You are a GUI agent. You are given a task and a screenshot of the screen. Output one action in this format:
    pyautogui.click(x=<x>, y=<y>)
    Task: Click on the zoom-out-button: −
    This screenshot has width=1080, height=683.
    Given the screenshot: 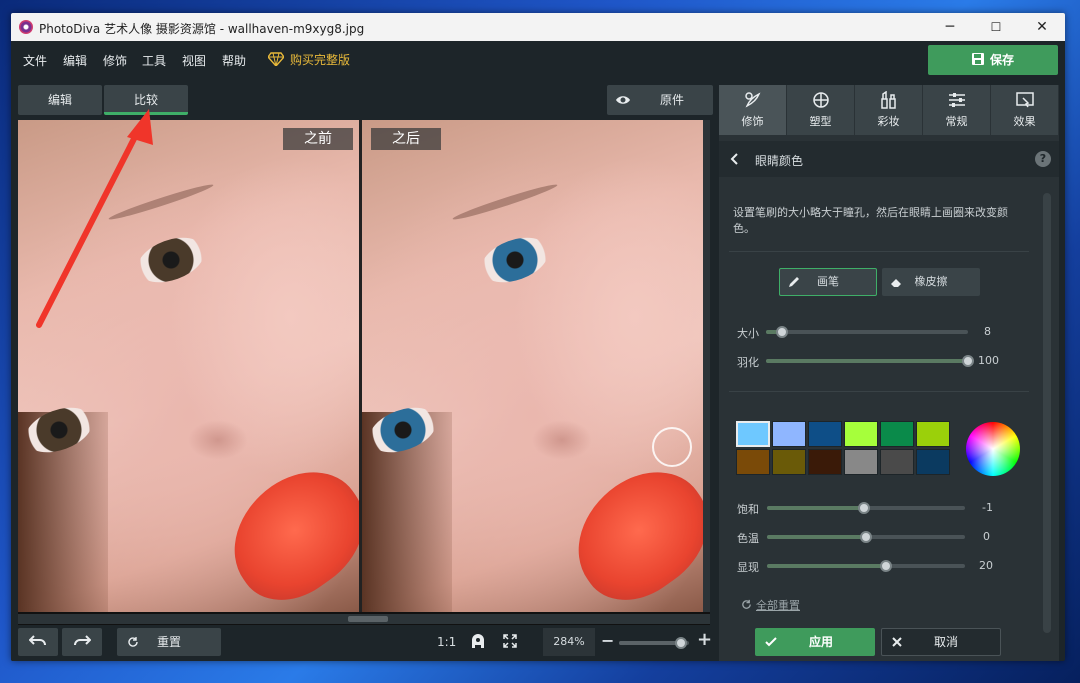 What is the action you would take?
    pyautogui.click(x=607, y=640)
    